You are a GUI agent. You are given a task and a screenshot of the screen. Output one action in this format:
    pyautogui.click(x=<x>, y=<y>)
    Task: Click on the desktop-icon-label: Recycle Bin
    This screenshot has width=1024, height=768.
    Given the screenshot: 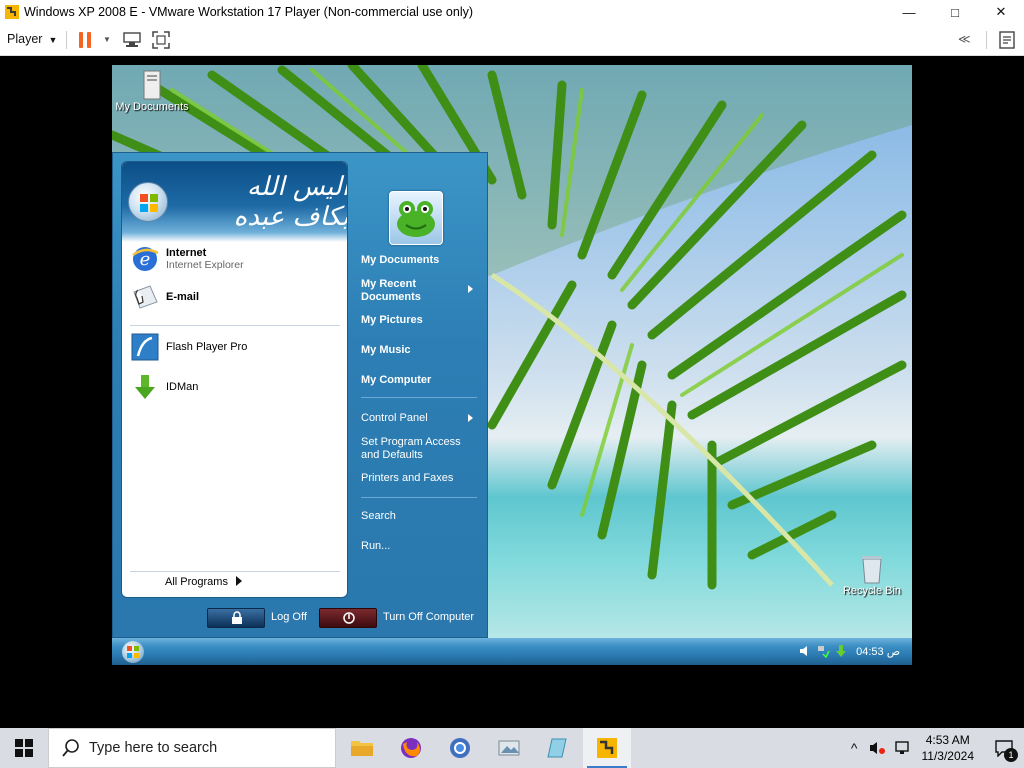 What is the action you would take?
    pyautogui.click(x=872, y=591)
    